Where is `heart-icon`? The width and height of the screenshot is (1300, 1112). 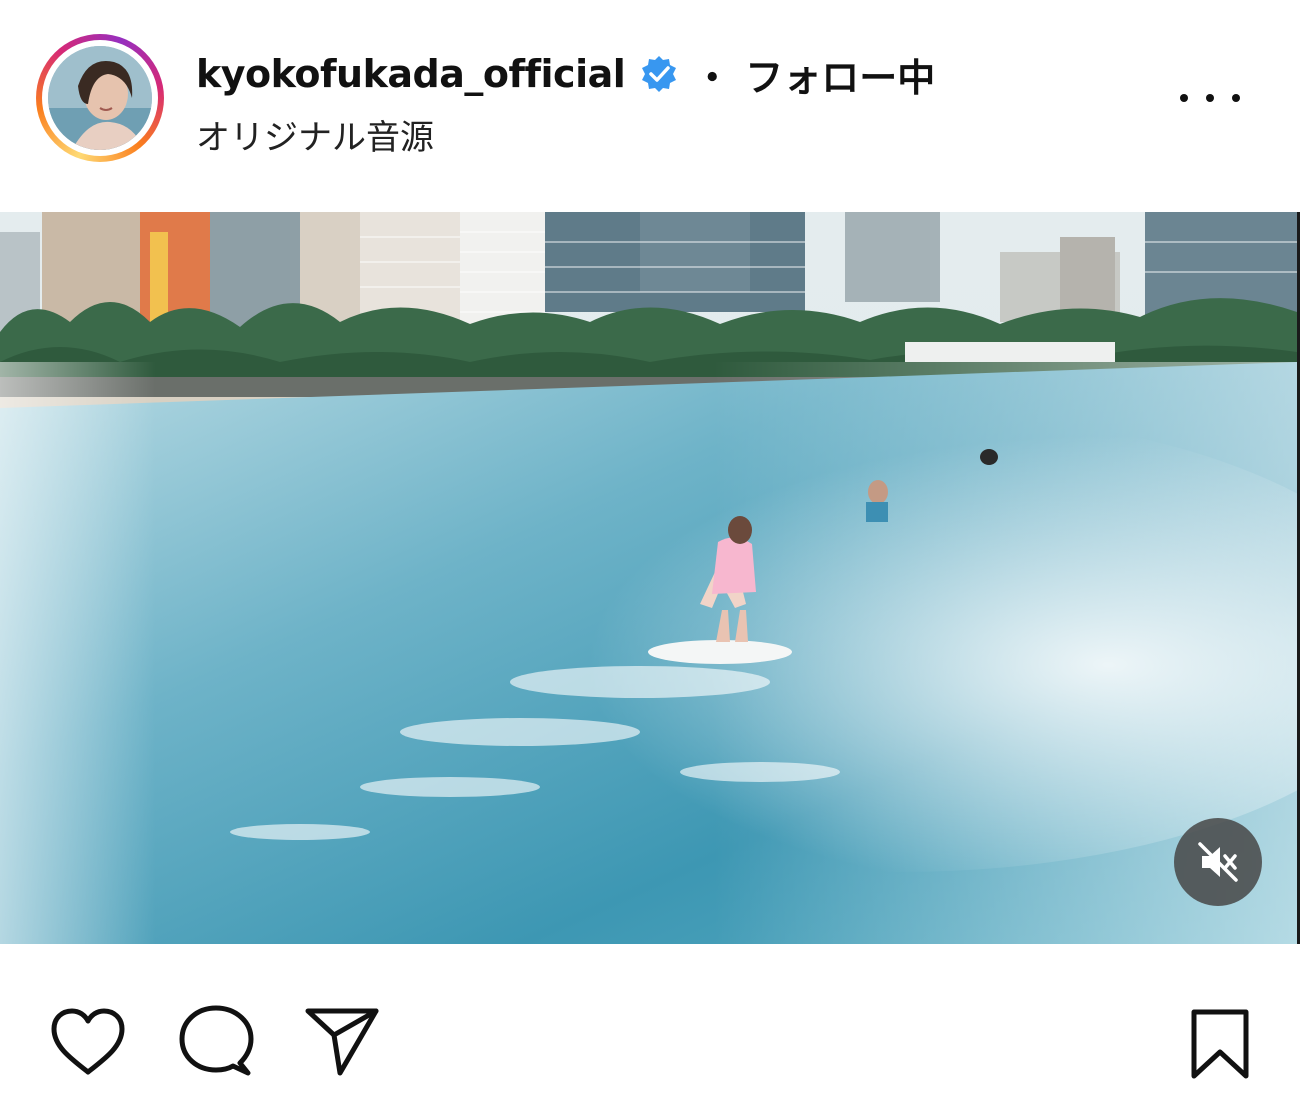 heart-icon is located at coordinates (88, 1042).